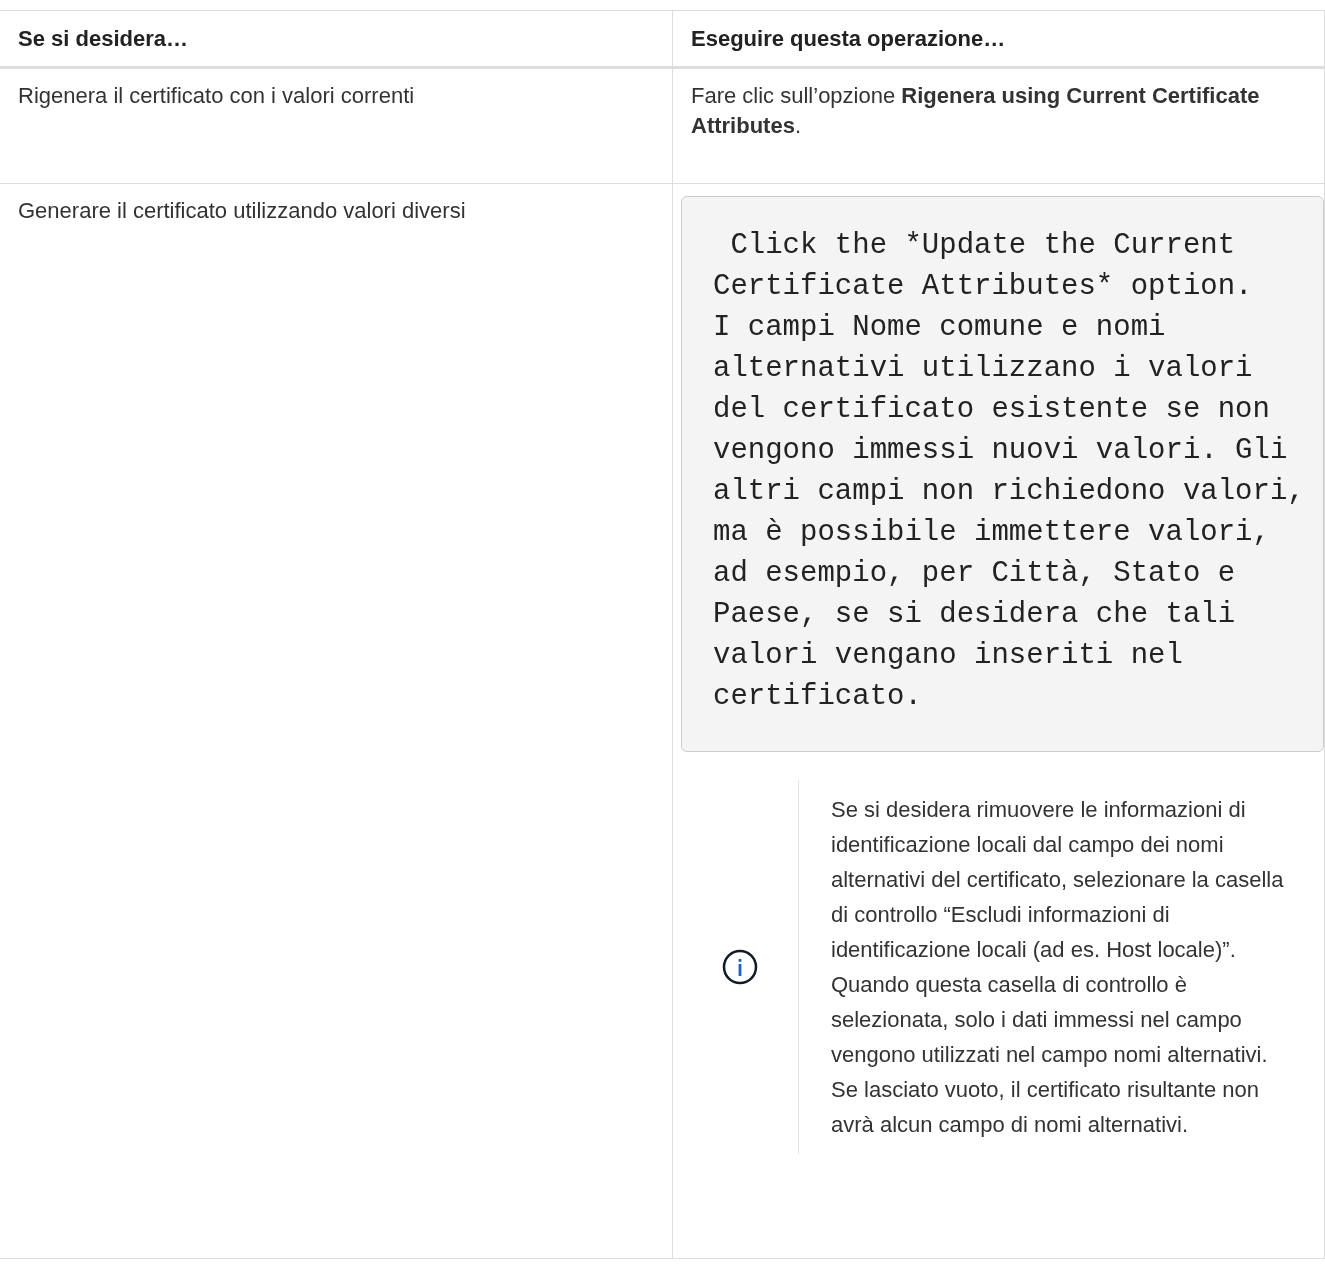 The width and height of the screenshot is (1325, 1270). What do you see at coordinates (739, 967) in the screenshot?
I see `info-icon` at bounding box center [739, 967].